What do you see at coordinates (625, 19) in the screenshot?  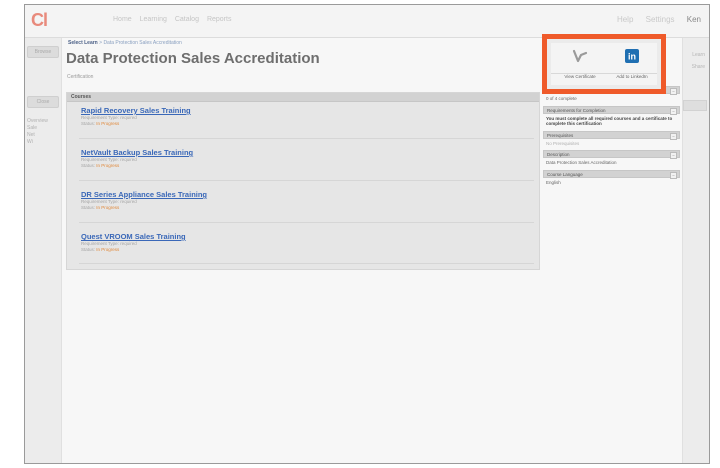 I see `help-link: Help` at bounding box center [625, 19].